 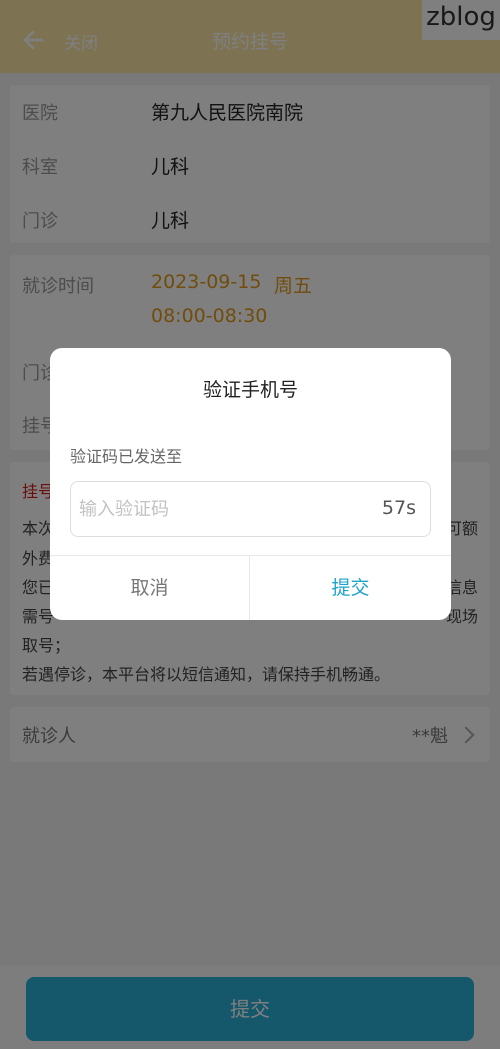 I want to click on verification-code-input, so click(x=214, y=509).